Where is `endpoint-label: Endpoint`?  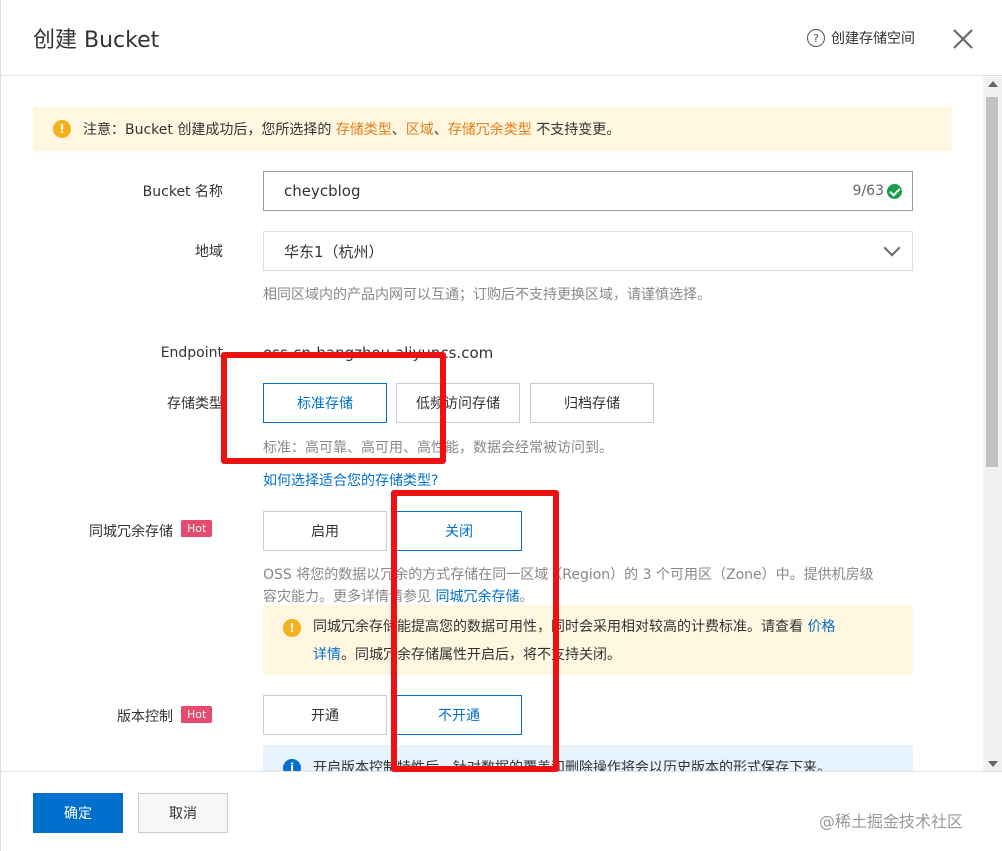 endpoint-label: Endpoint is located at coordinates (191, 353).